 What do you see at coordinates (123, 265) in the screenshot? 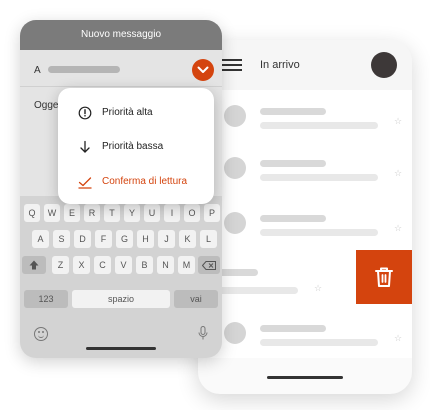
I see `key-v: V` at bounding box center [123, 265].